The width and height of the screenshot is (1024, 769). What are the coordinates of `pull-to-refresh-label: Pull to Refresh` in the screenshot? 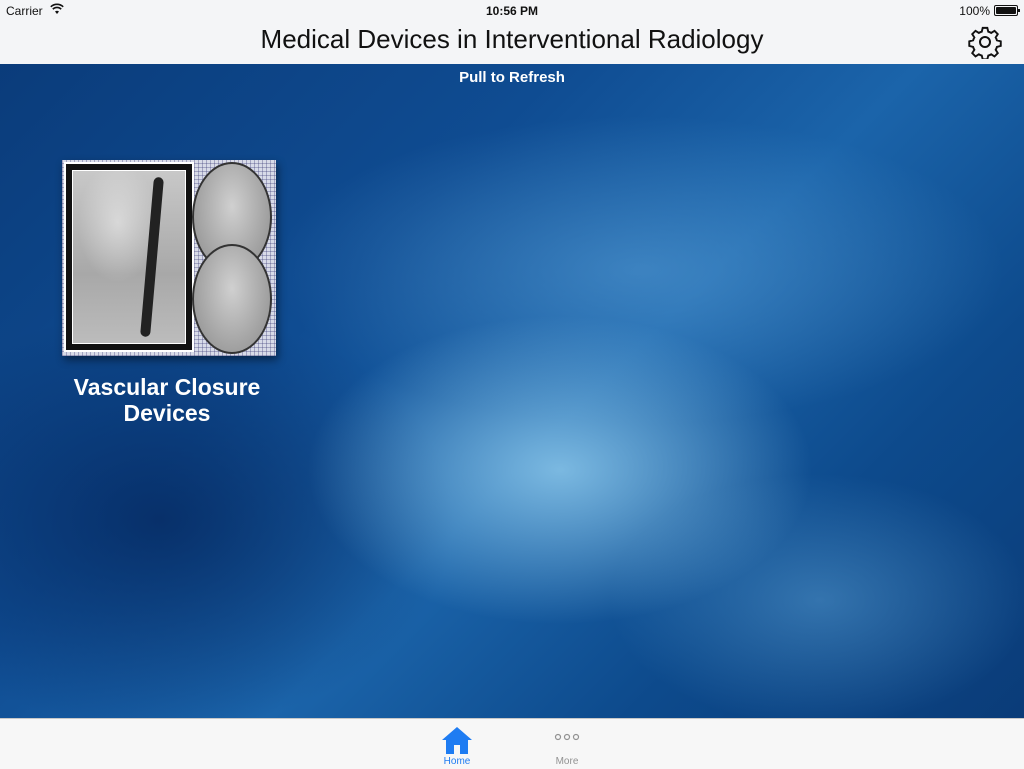 It's located at (512, 77).